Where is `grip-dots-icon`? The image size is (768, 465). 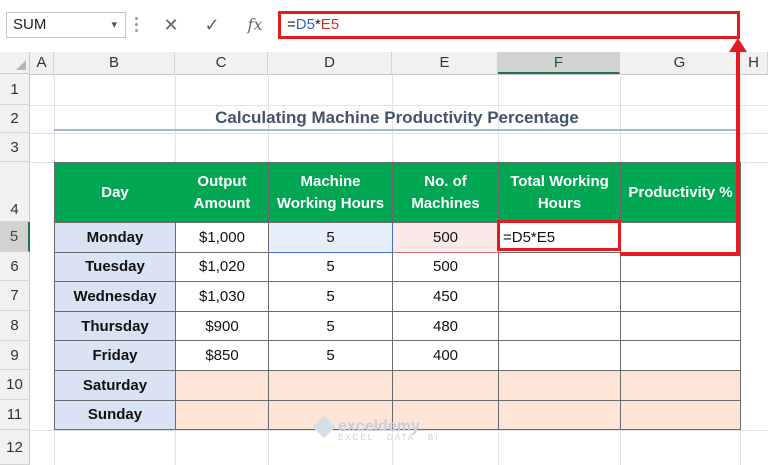
grip-dots-icon is located at coordinates (137, 25).